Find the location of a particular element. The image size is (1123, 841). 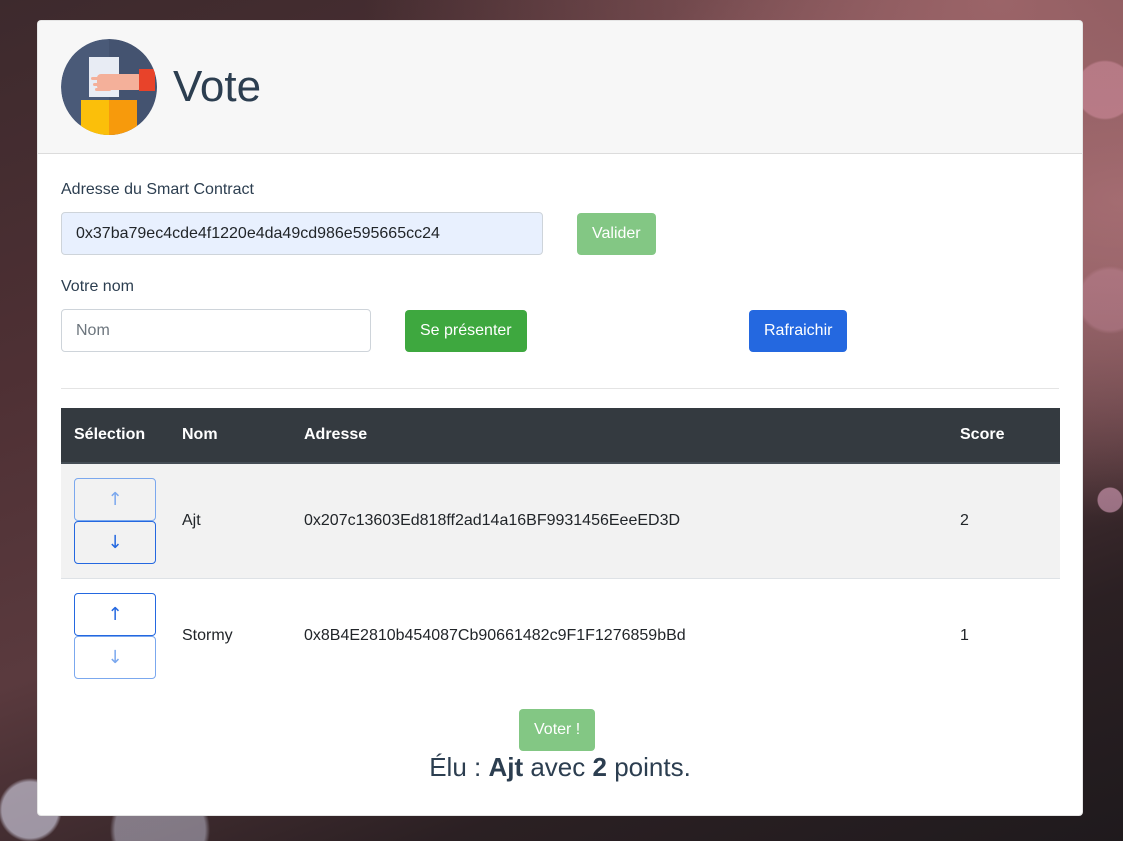

candidate-score: 2 is located at coordinates (1003, 520).